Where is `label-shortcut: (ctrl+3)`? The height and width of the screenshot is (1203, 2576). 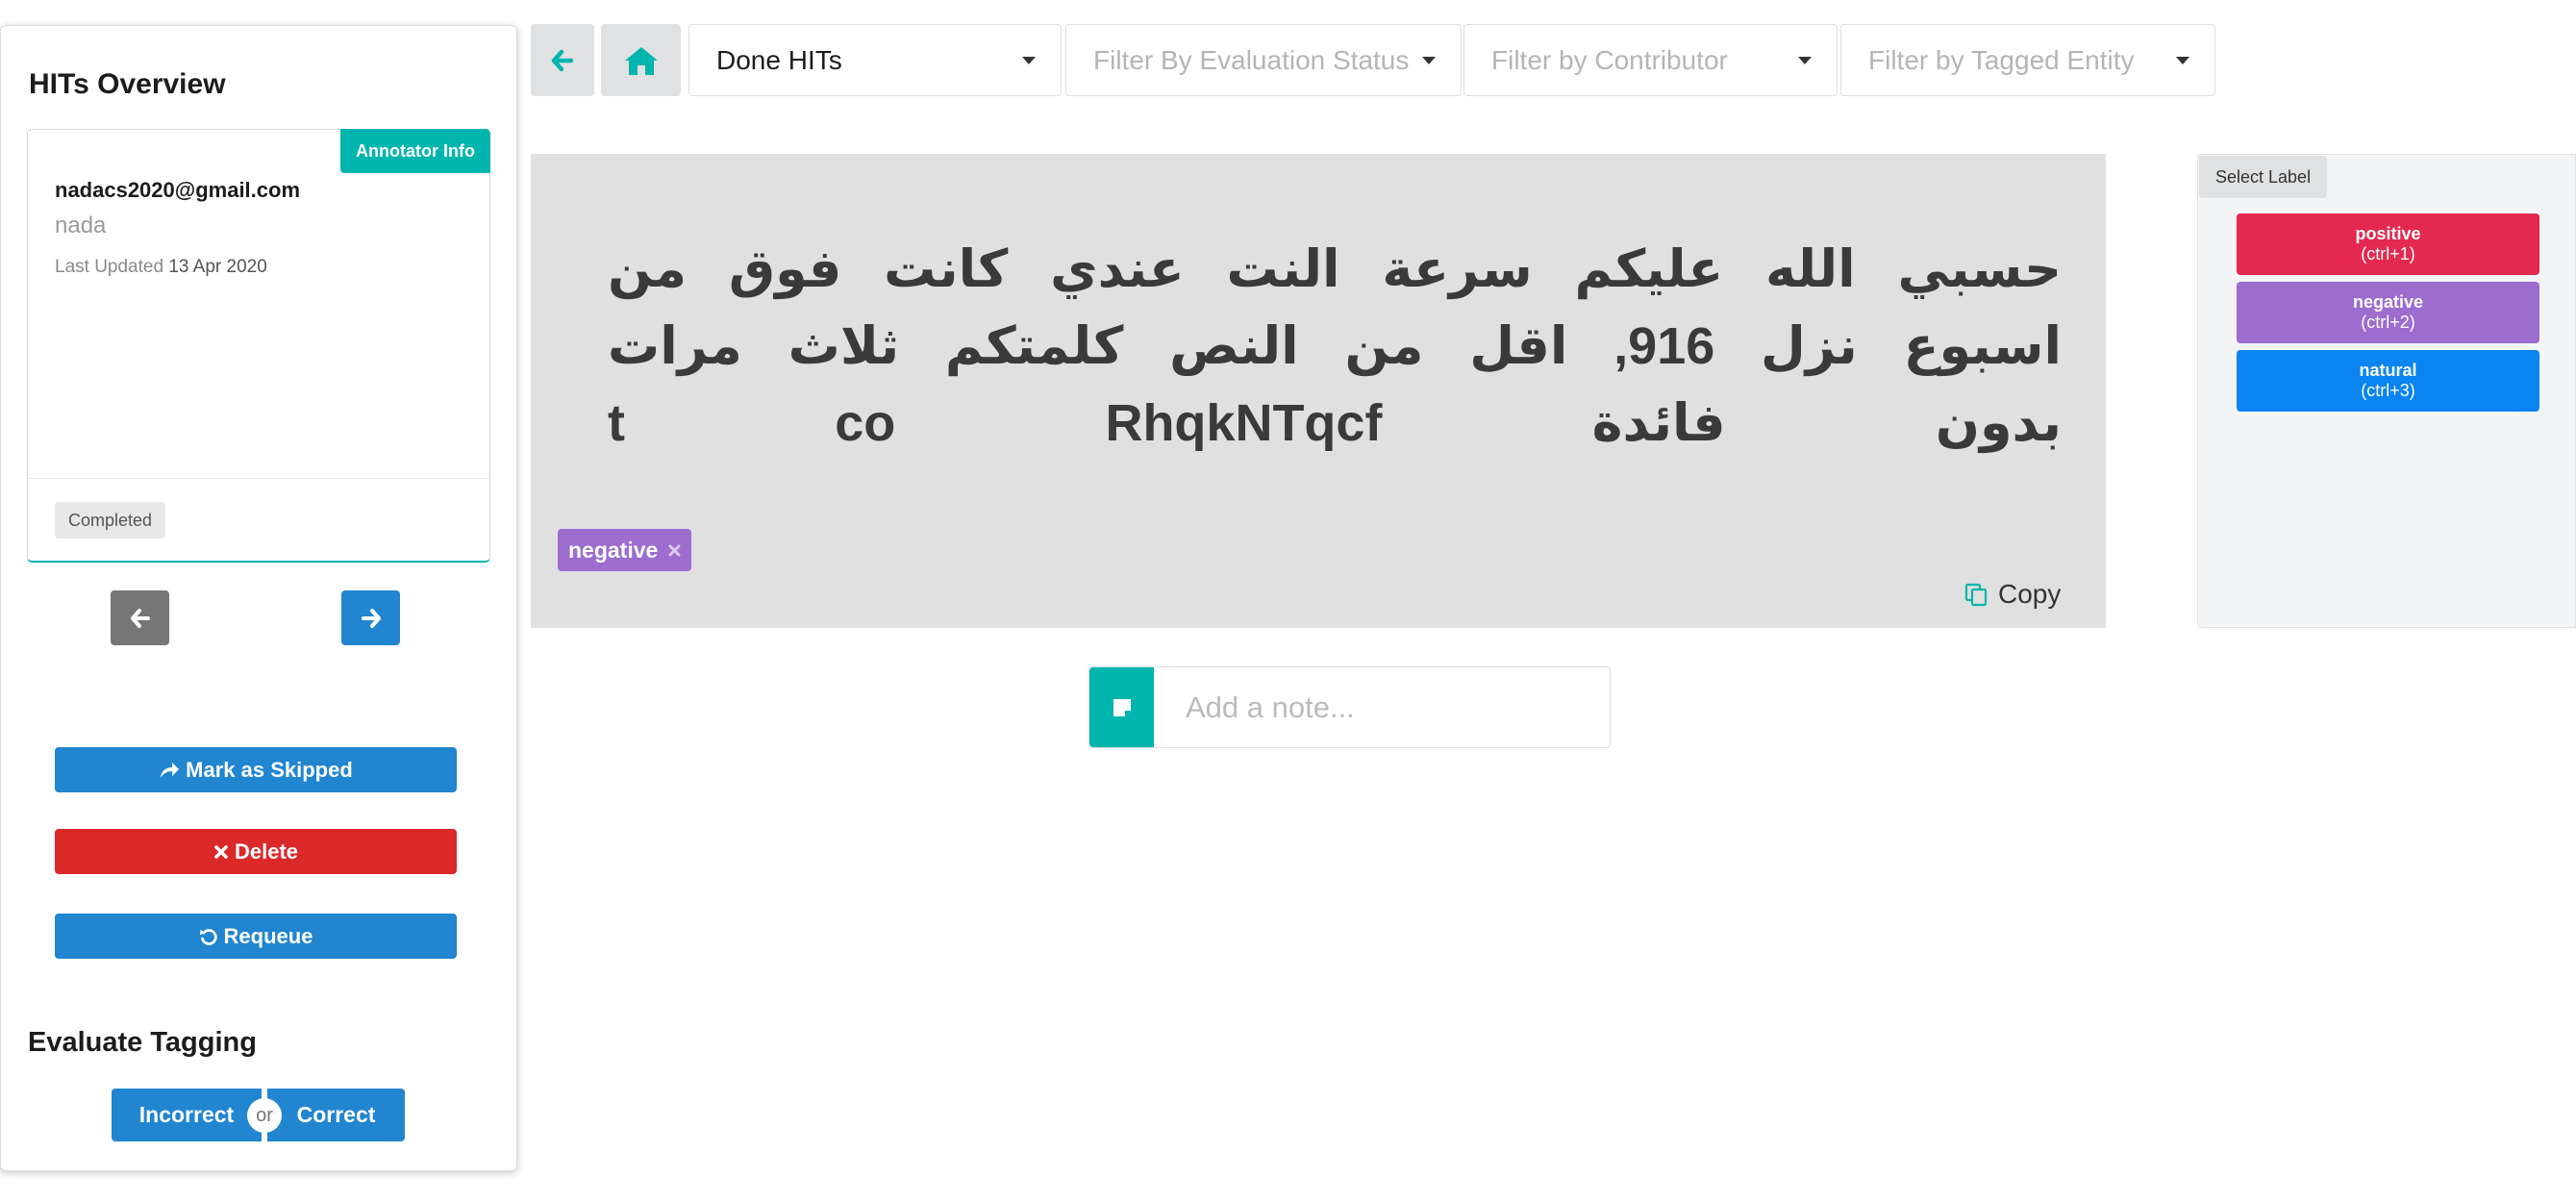
label-shortcut: (ctrl+3) is located at coordinates (2388, 390).